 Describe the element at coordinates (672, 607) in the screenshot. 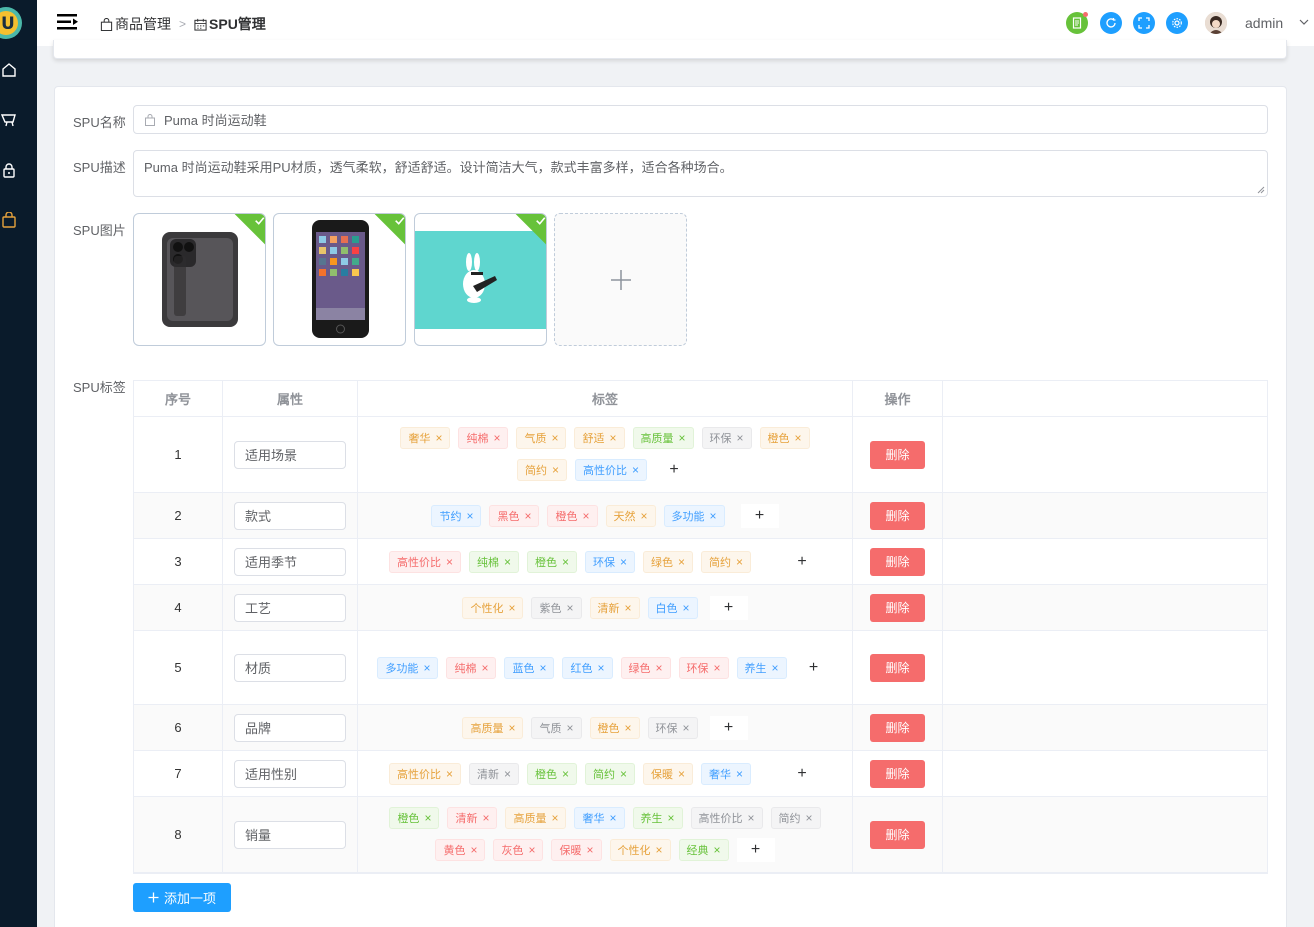

I see `tag: 白色 ×` at that location.